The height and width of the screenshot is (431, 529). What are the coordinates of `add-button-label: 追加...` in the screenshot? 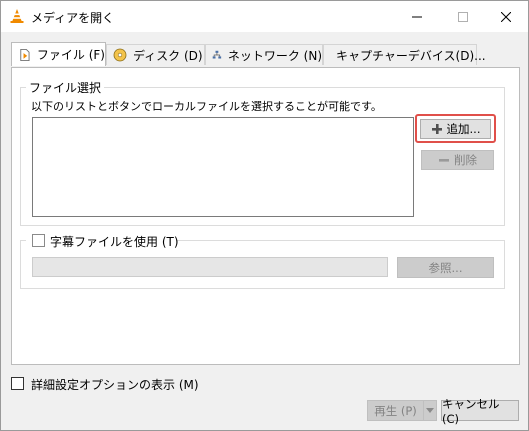 It's located at (463, 129).